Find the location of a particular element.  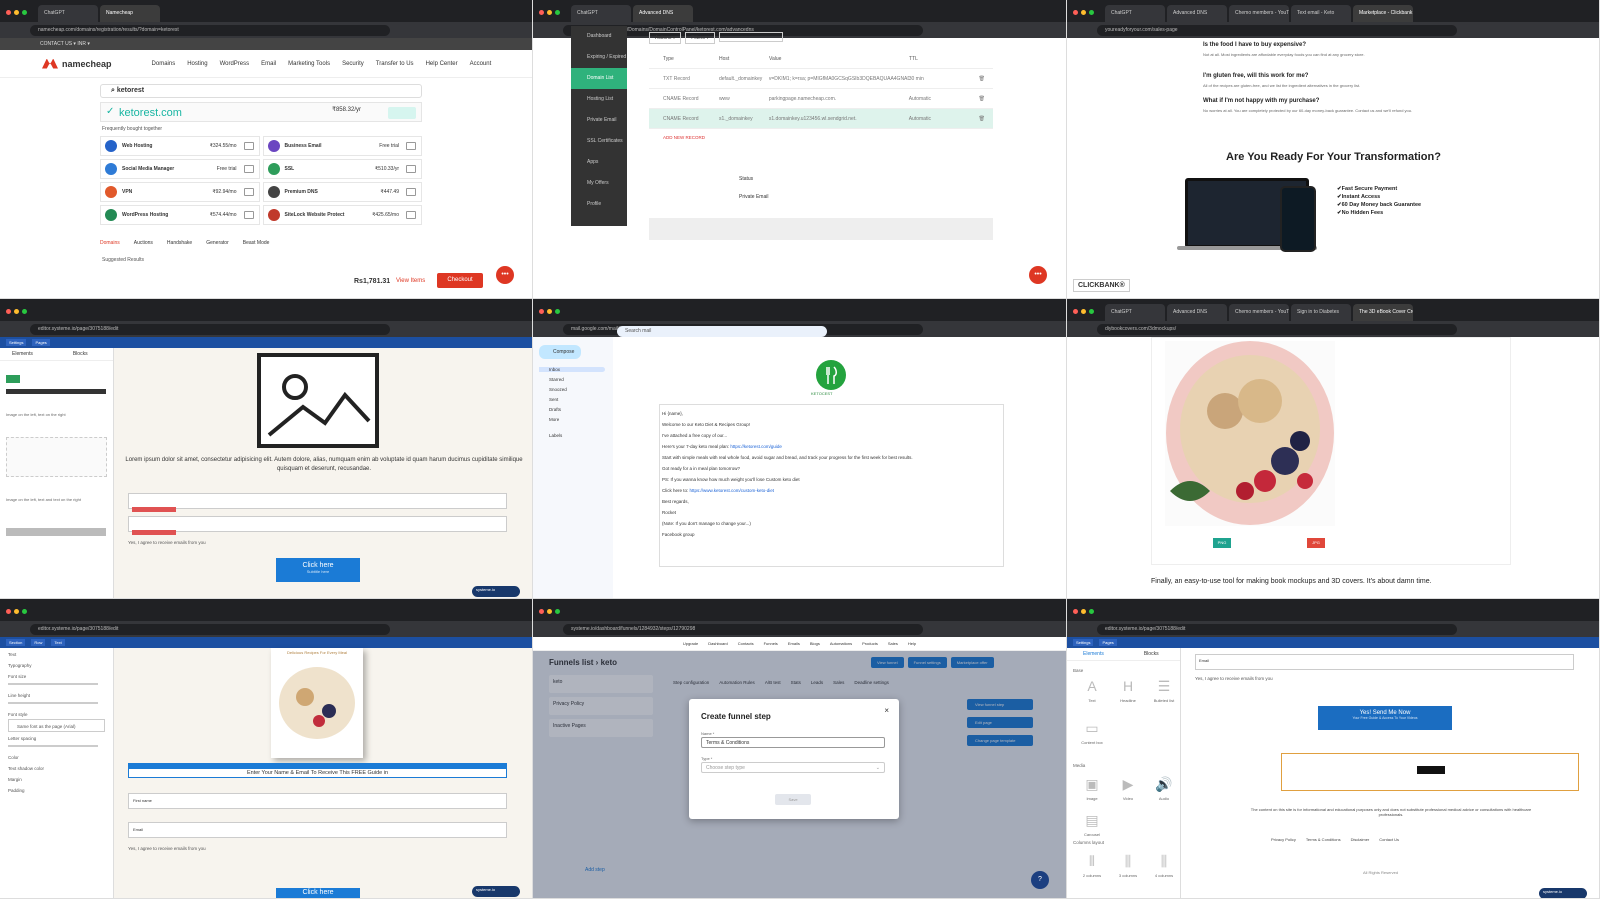

png-button: PNG is located at coordinates (1222, 543).